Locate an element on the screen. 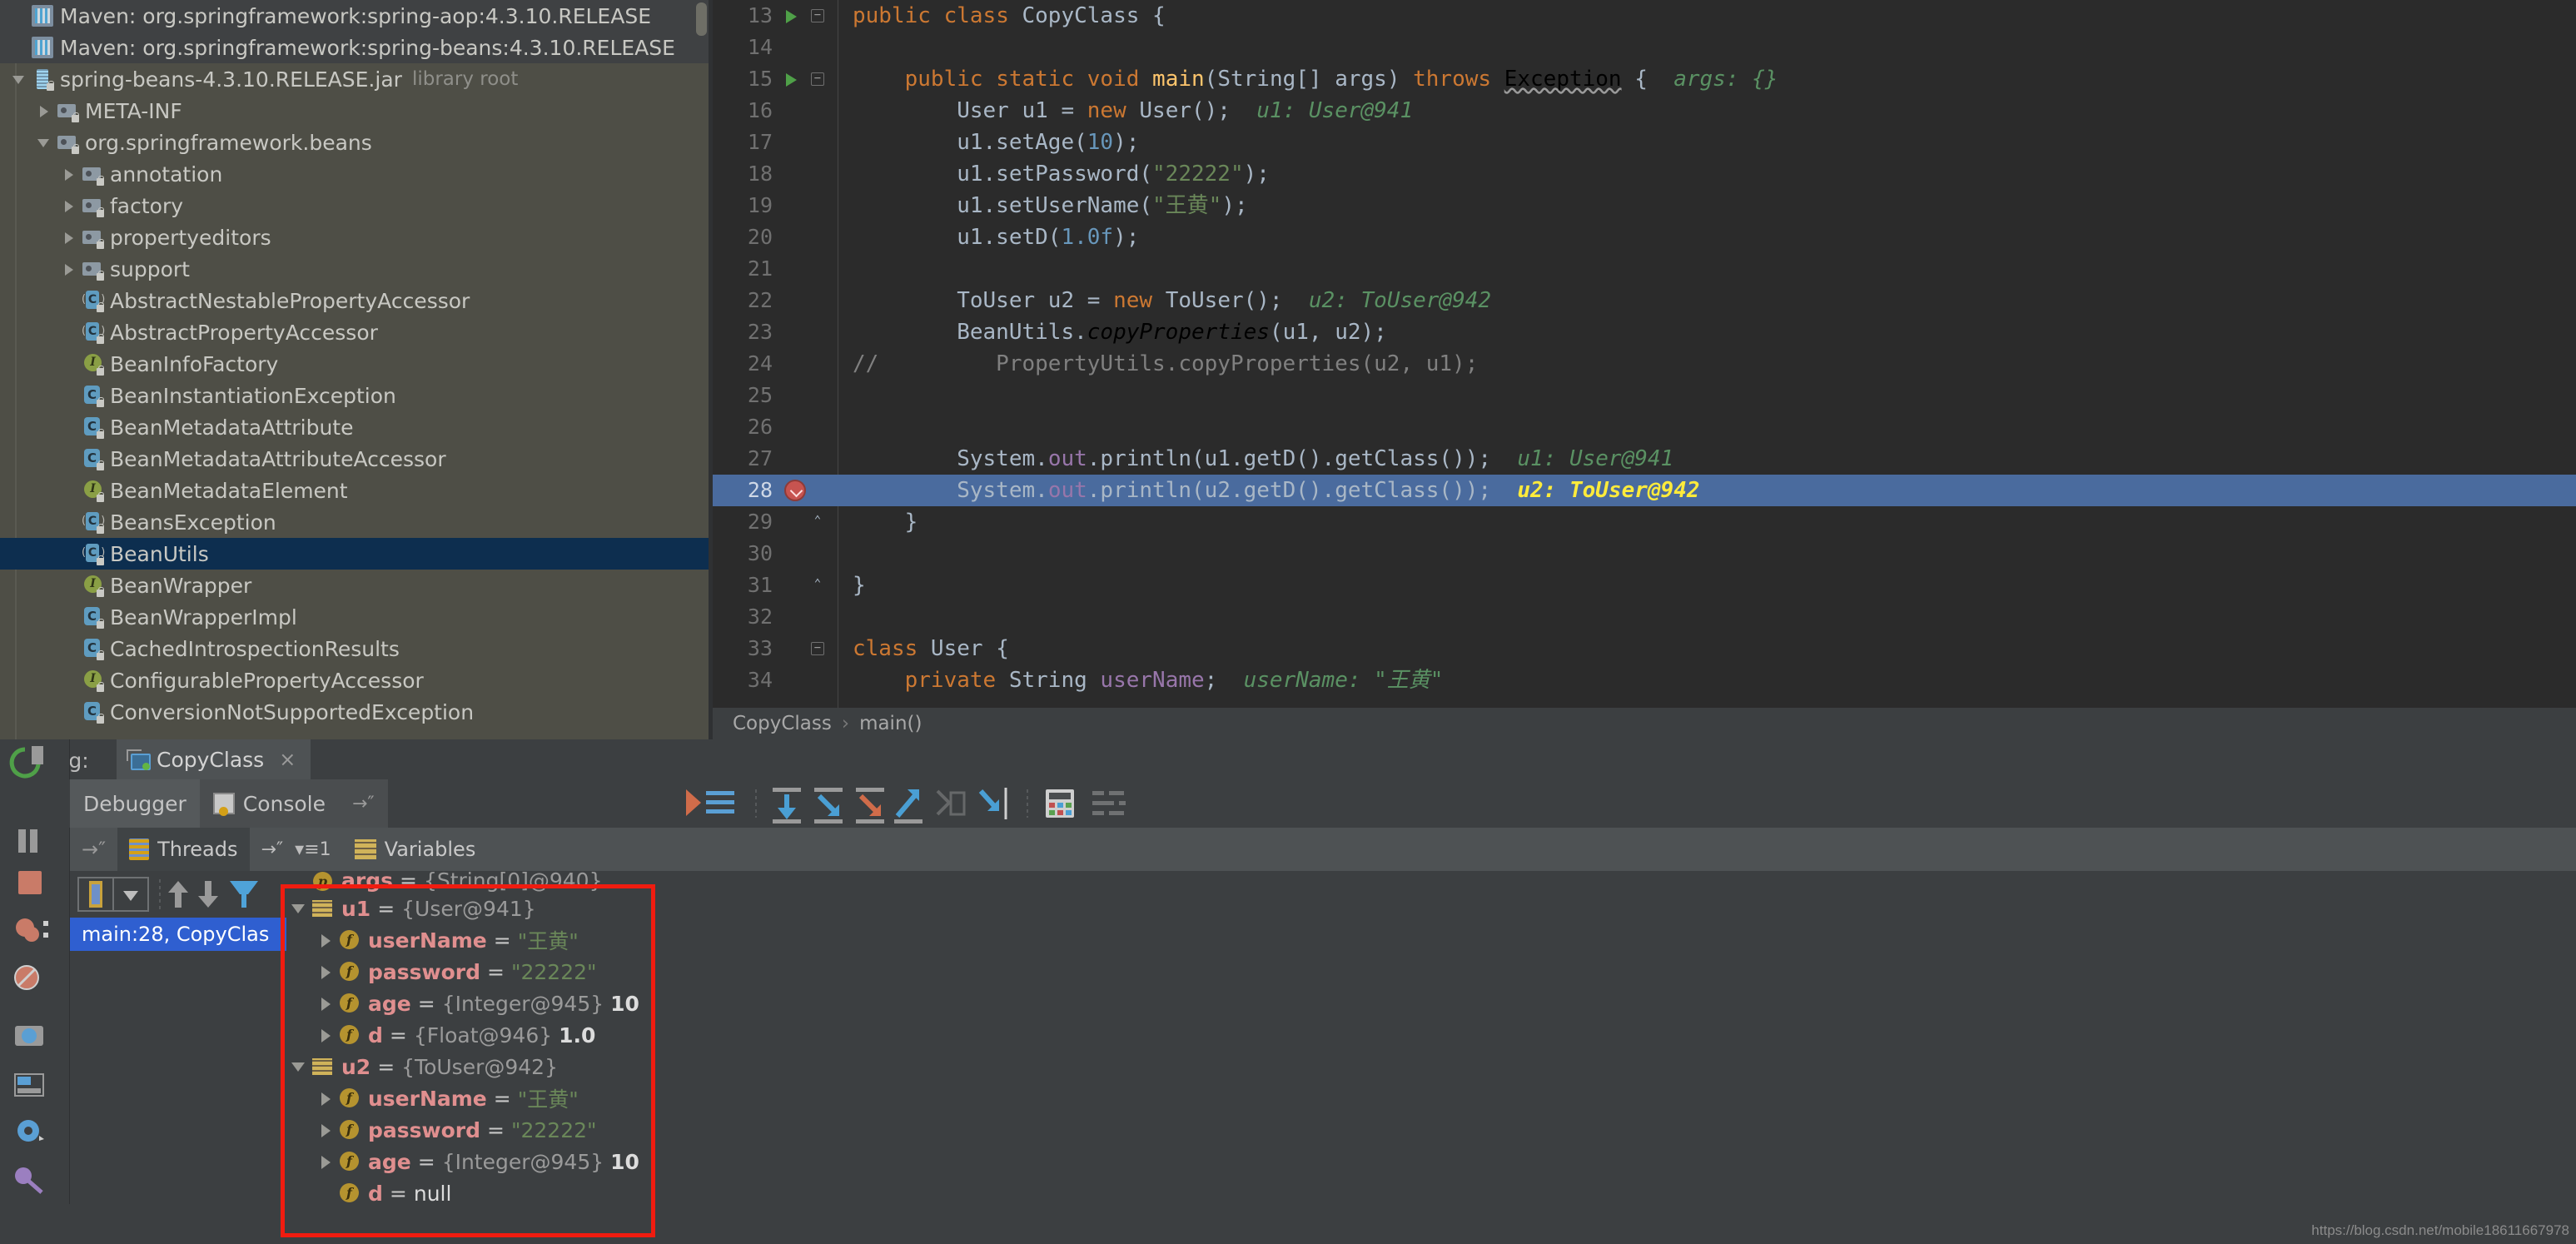  tree-item: BeanInfoFactory is located at coordinates (354, 364).